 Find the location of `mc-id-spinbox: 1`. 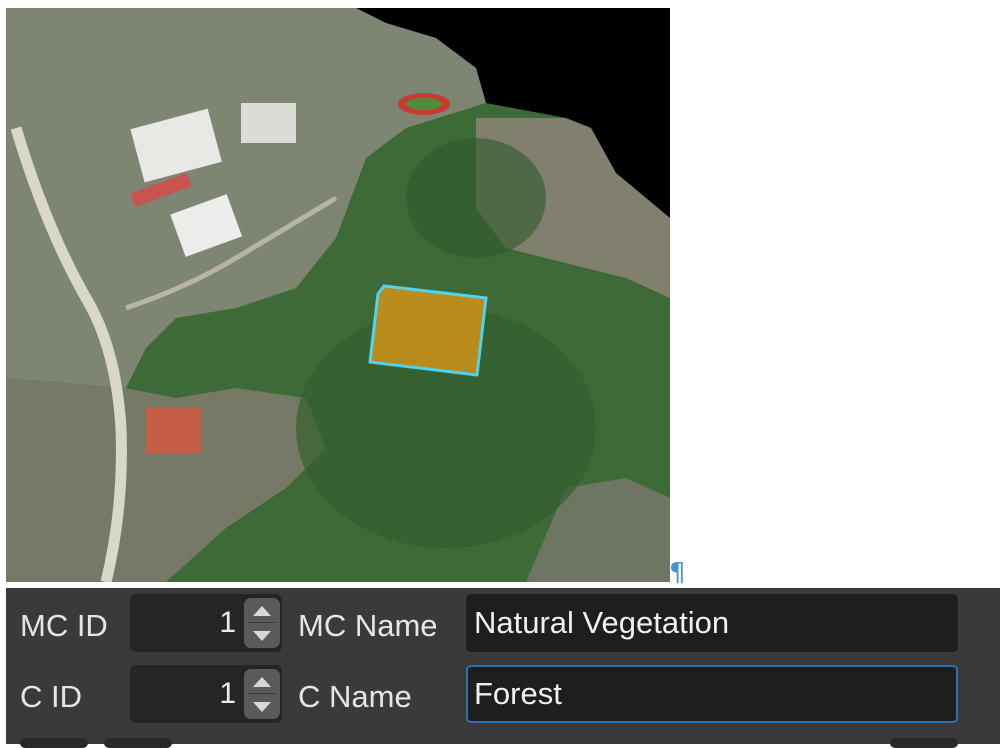

mc-id-spinbox: 1 is located at coordinates (206, 623).